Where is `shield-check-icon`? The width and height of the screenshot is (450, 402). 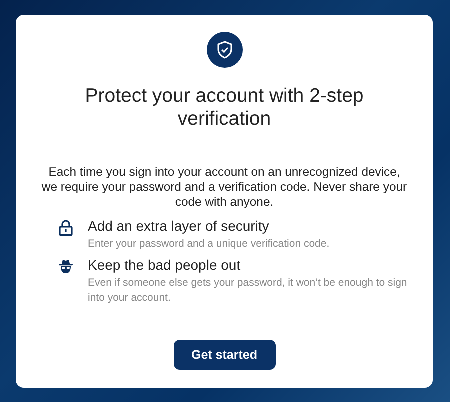
shield-check-icon is located at coordinates (224, 50).